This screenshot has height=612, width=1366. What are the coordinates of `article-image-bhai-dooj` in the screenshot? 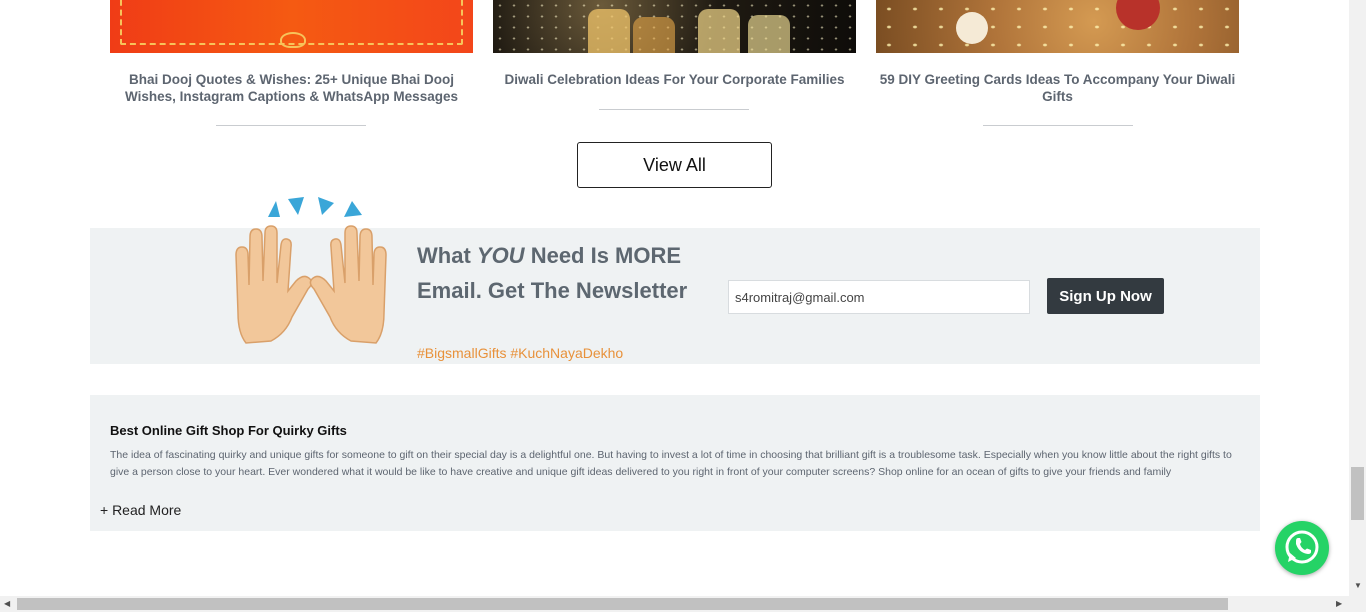 It's located at (291, 26).